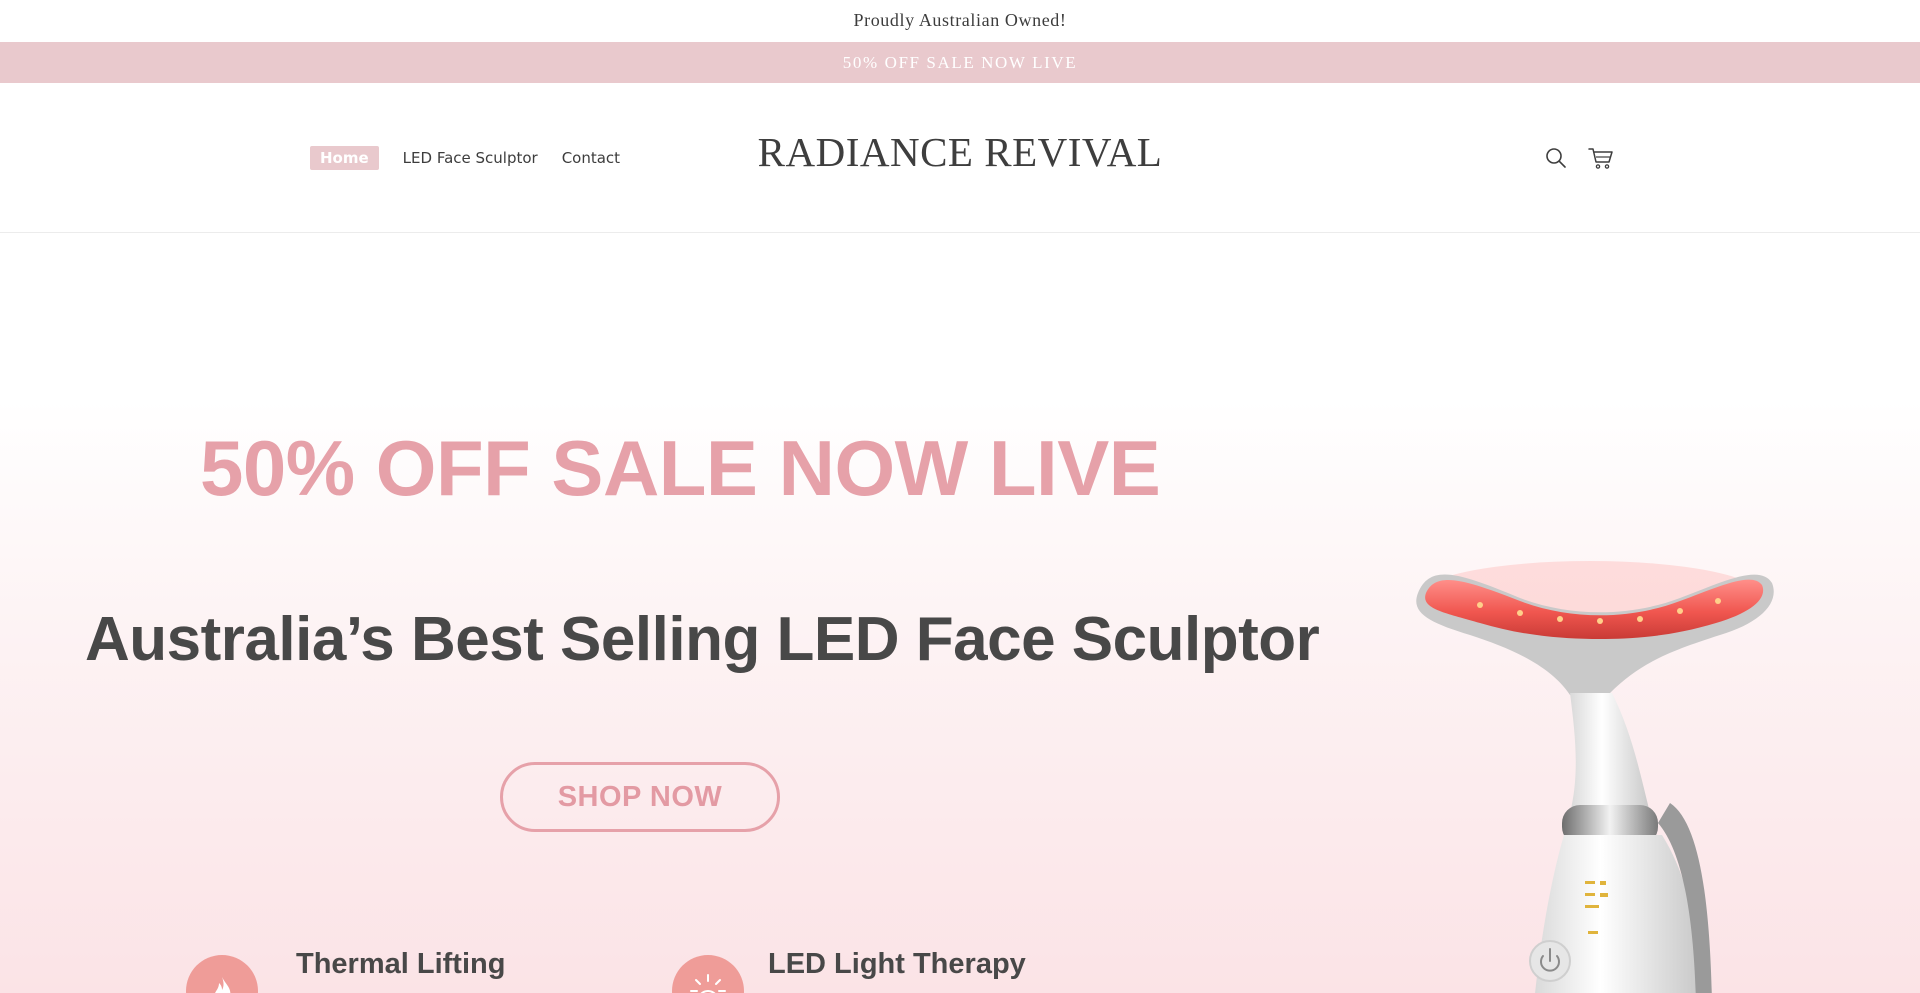 The width and height of the screenshot is (1920, 993). I want to click on announcement-text: Proudly Australian Owned!, so click(960, 20).